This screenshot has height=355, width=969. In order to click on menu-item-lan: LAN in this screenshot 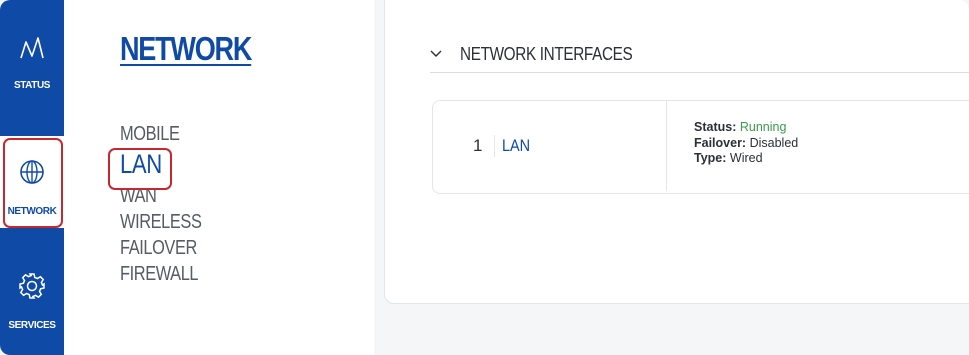, I will do `click(160, 165)`.